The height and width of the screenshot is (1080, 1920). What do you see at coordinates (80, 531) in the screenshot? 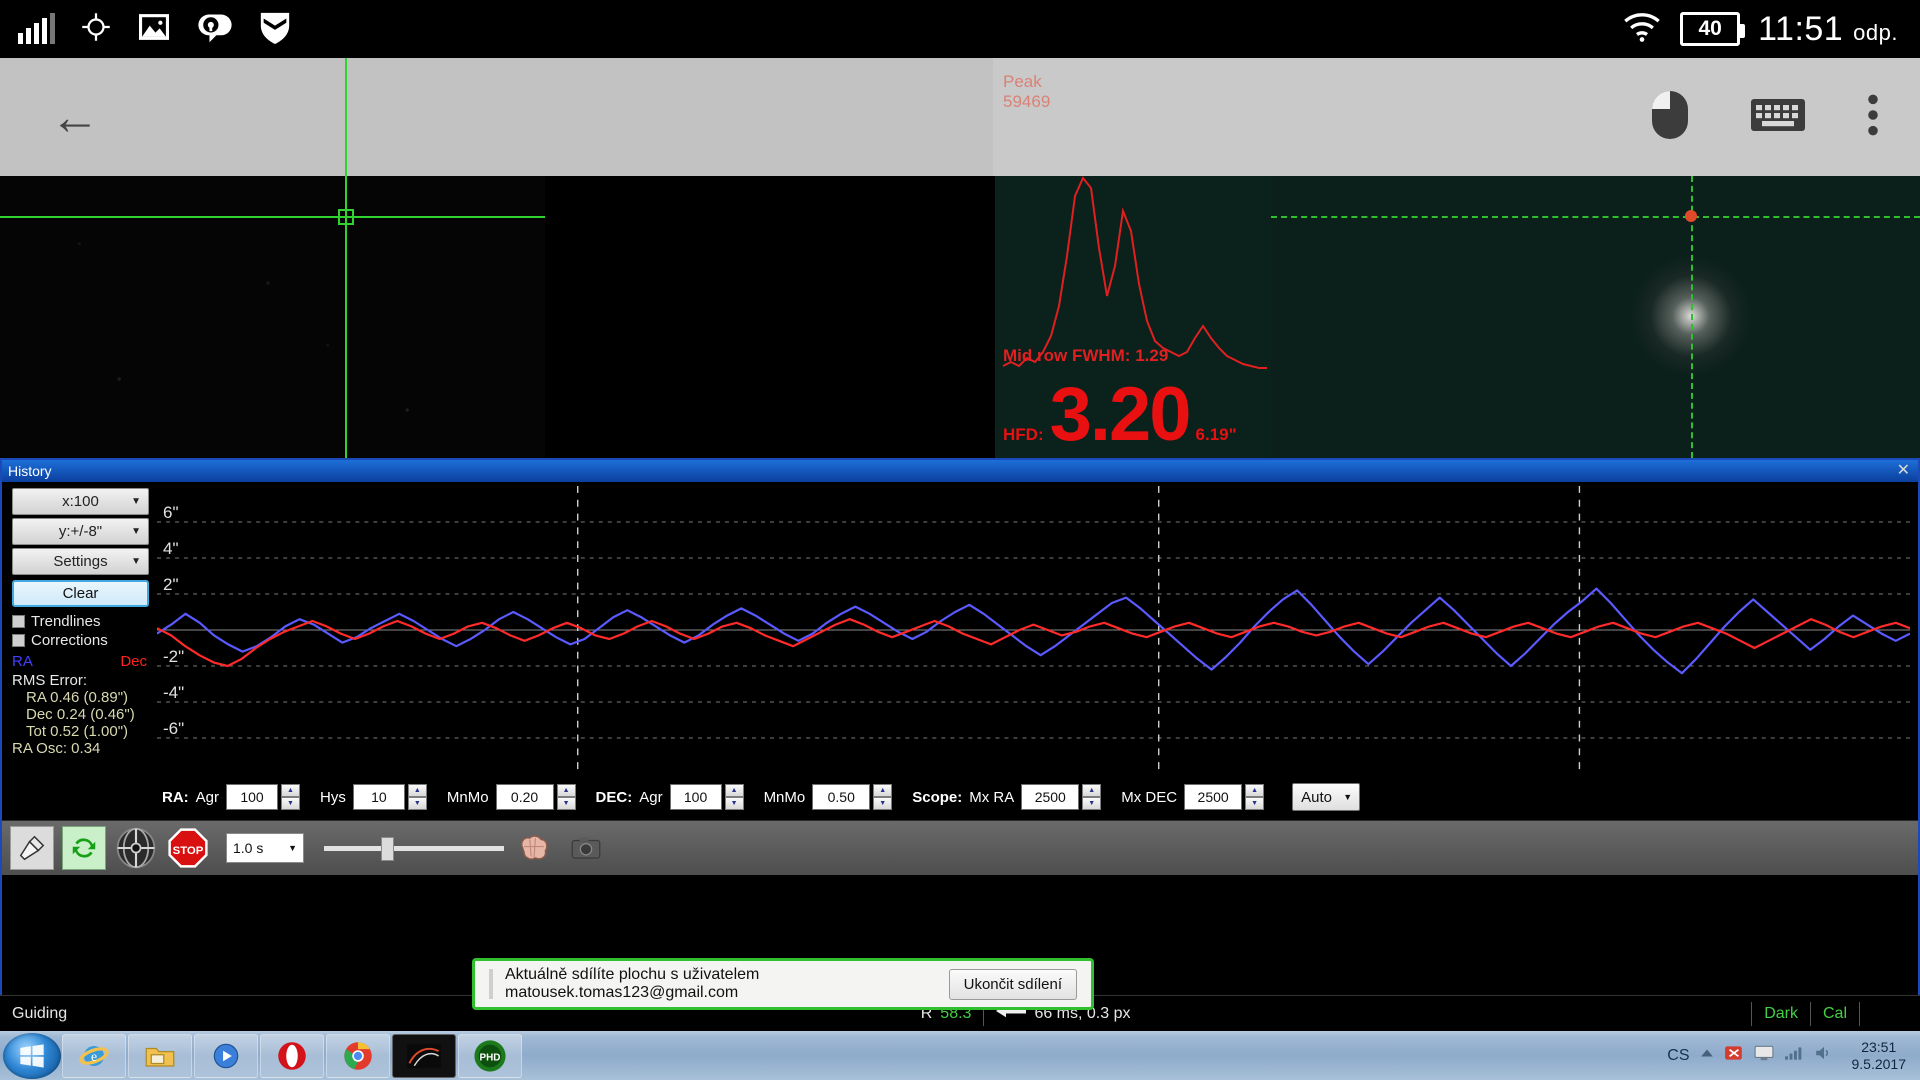
I see `y-scale-dropdown: y:+/-8" ▼` at bounding box center [80, 531].